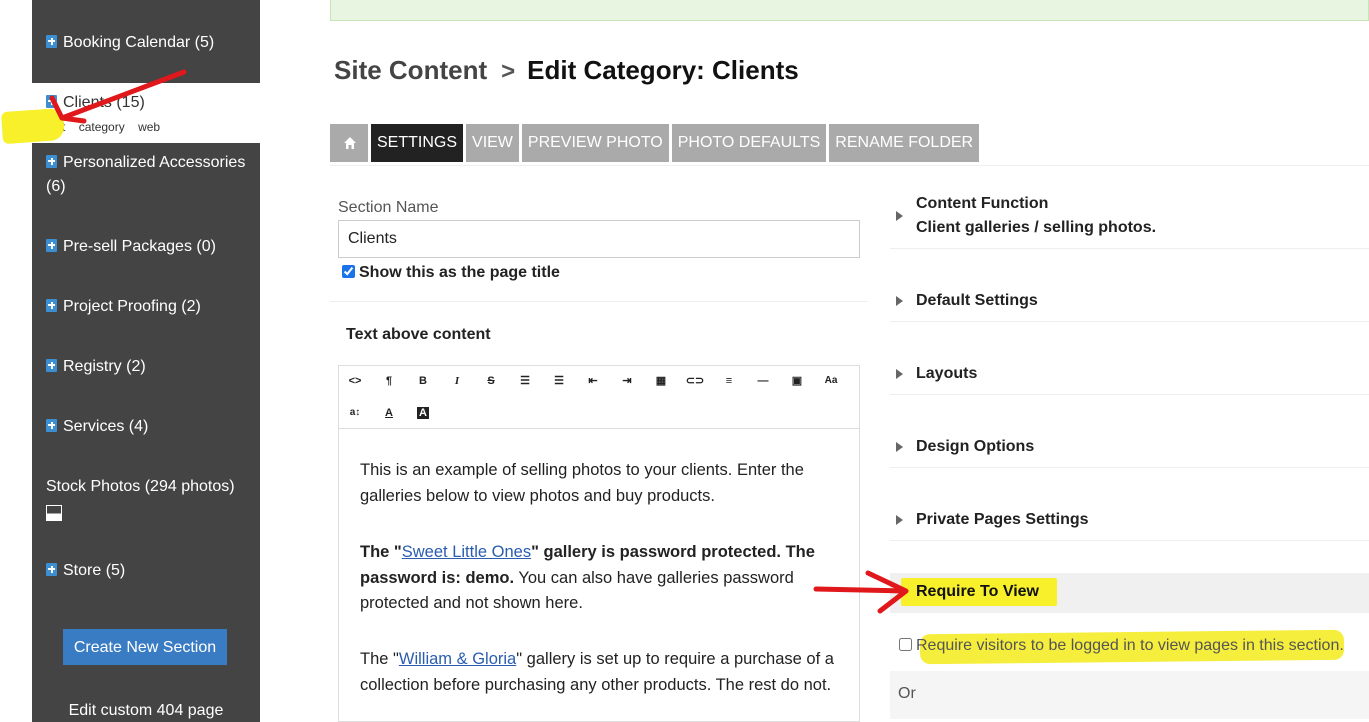 The height and width of the screenshot is (722, 1369). What do you see at coordinates (861, 592) in the screenshot?
I see `annotation-arrow-icon` at bounding box center [861, 592].